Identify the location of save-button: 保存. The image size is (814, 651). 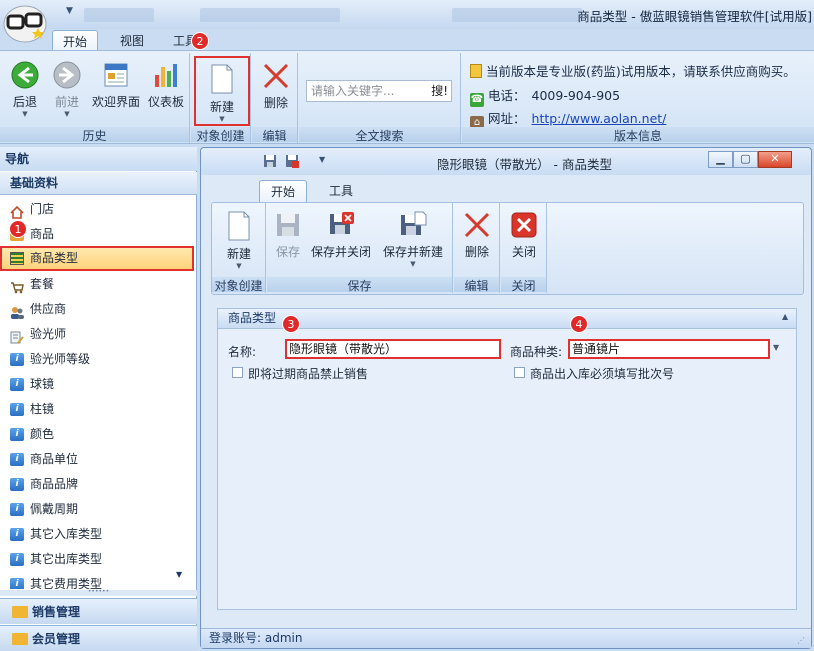
(288, 235).